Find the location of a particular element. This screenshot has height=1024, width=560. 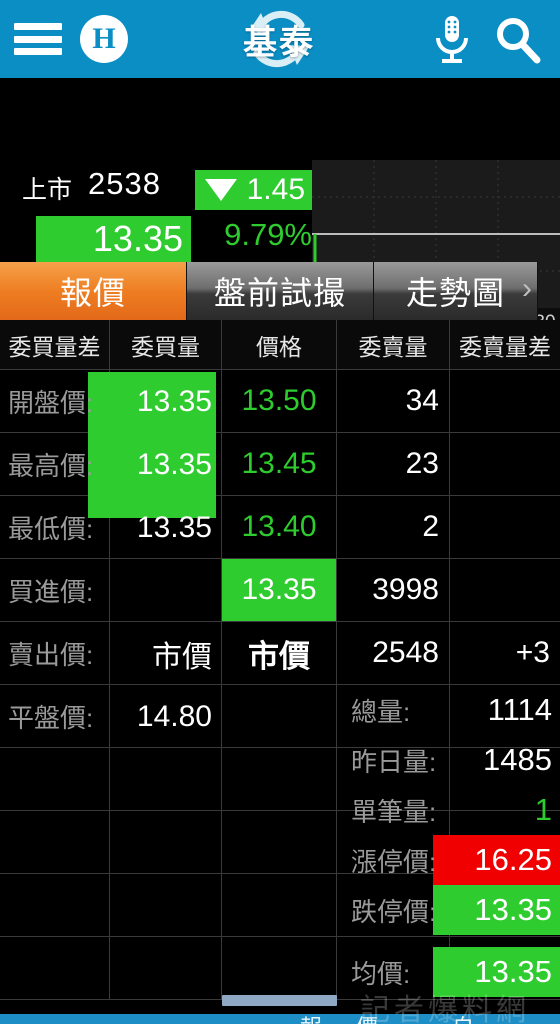

cell-price: 13.40 is located at coordinates (279, 526).